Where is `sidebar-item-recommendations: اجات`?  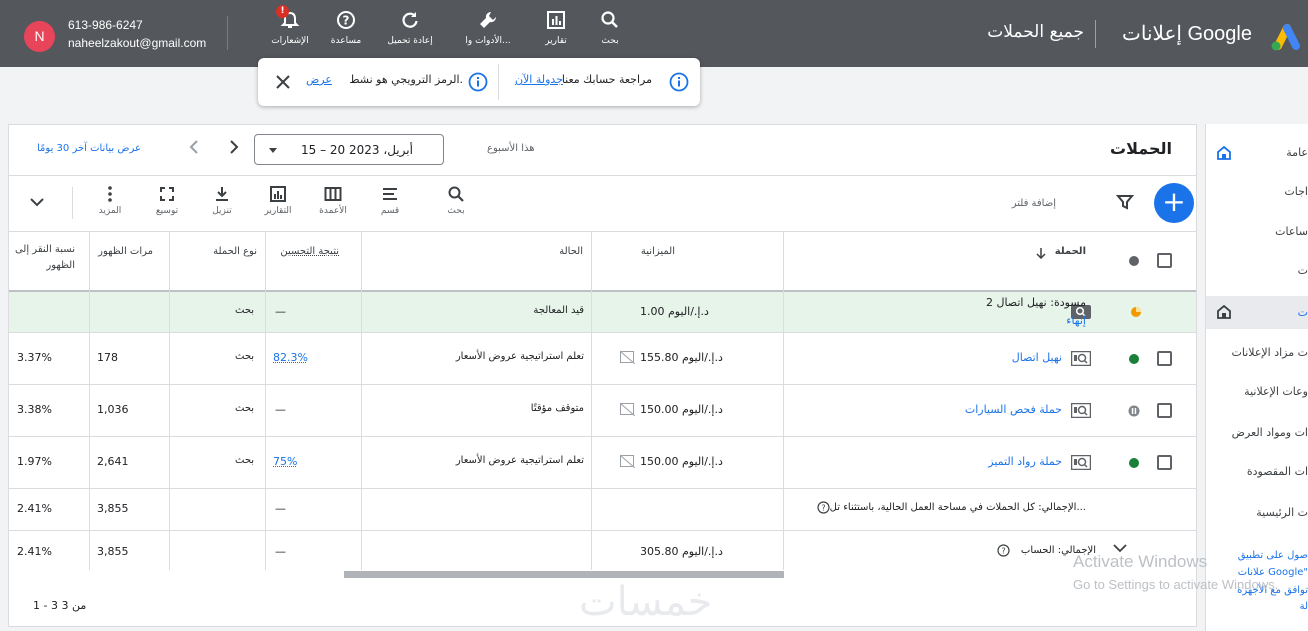
sidebar-item-recommendations: اجات is located at coordinates (1257, 192).